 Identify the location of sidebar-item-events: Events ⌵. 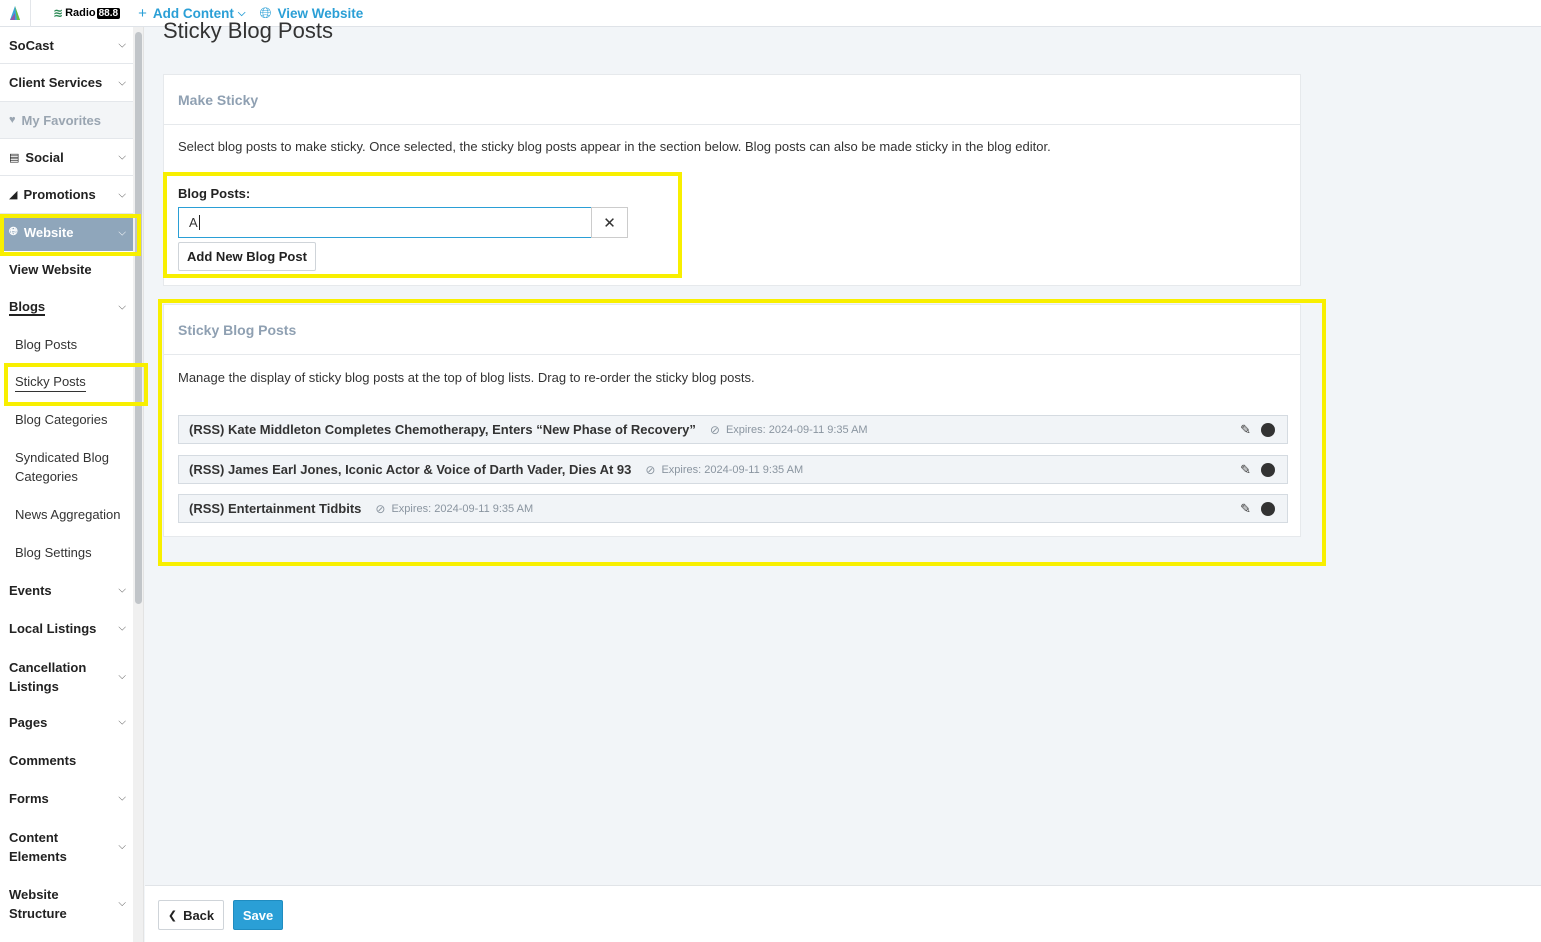
(66, 590).